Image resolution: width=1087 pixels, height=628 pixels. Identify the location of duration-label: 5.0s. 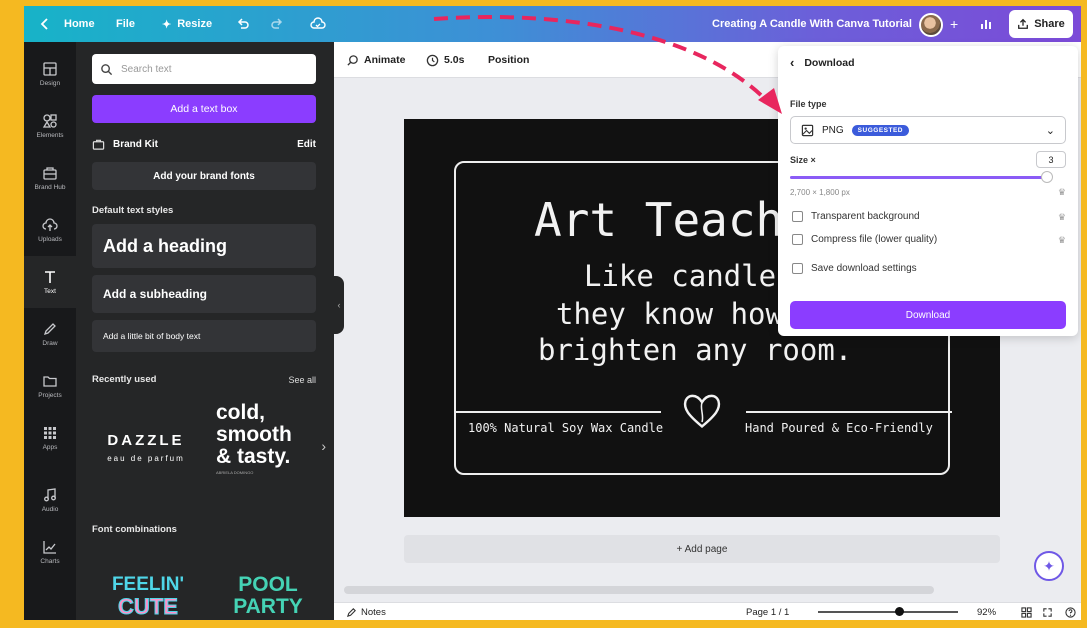
(454, 60).